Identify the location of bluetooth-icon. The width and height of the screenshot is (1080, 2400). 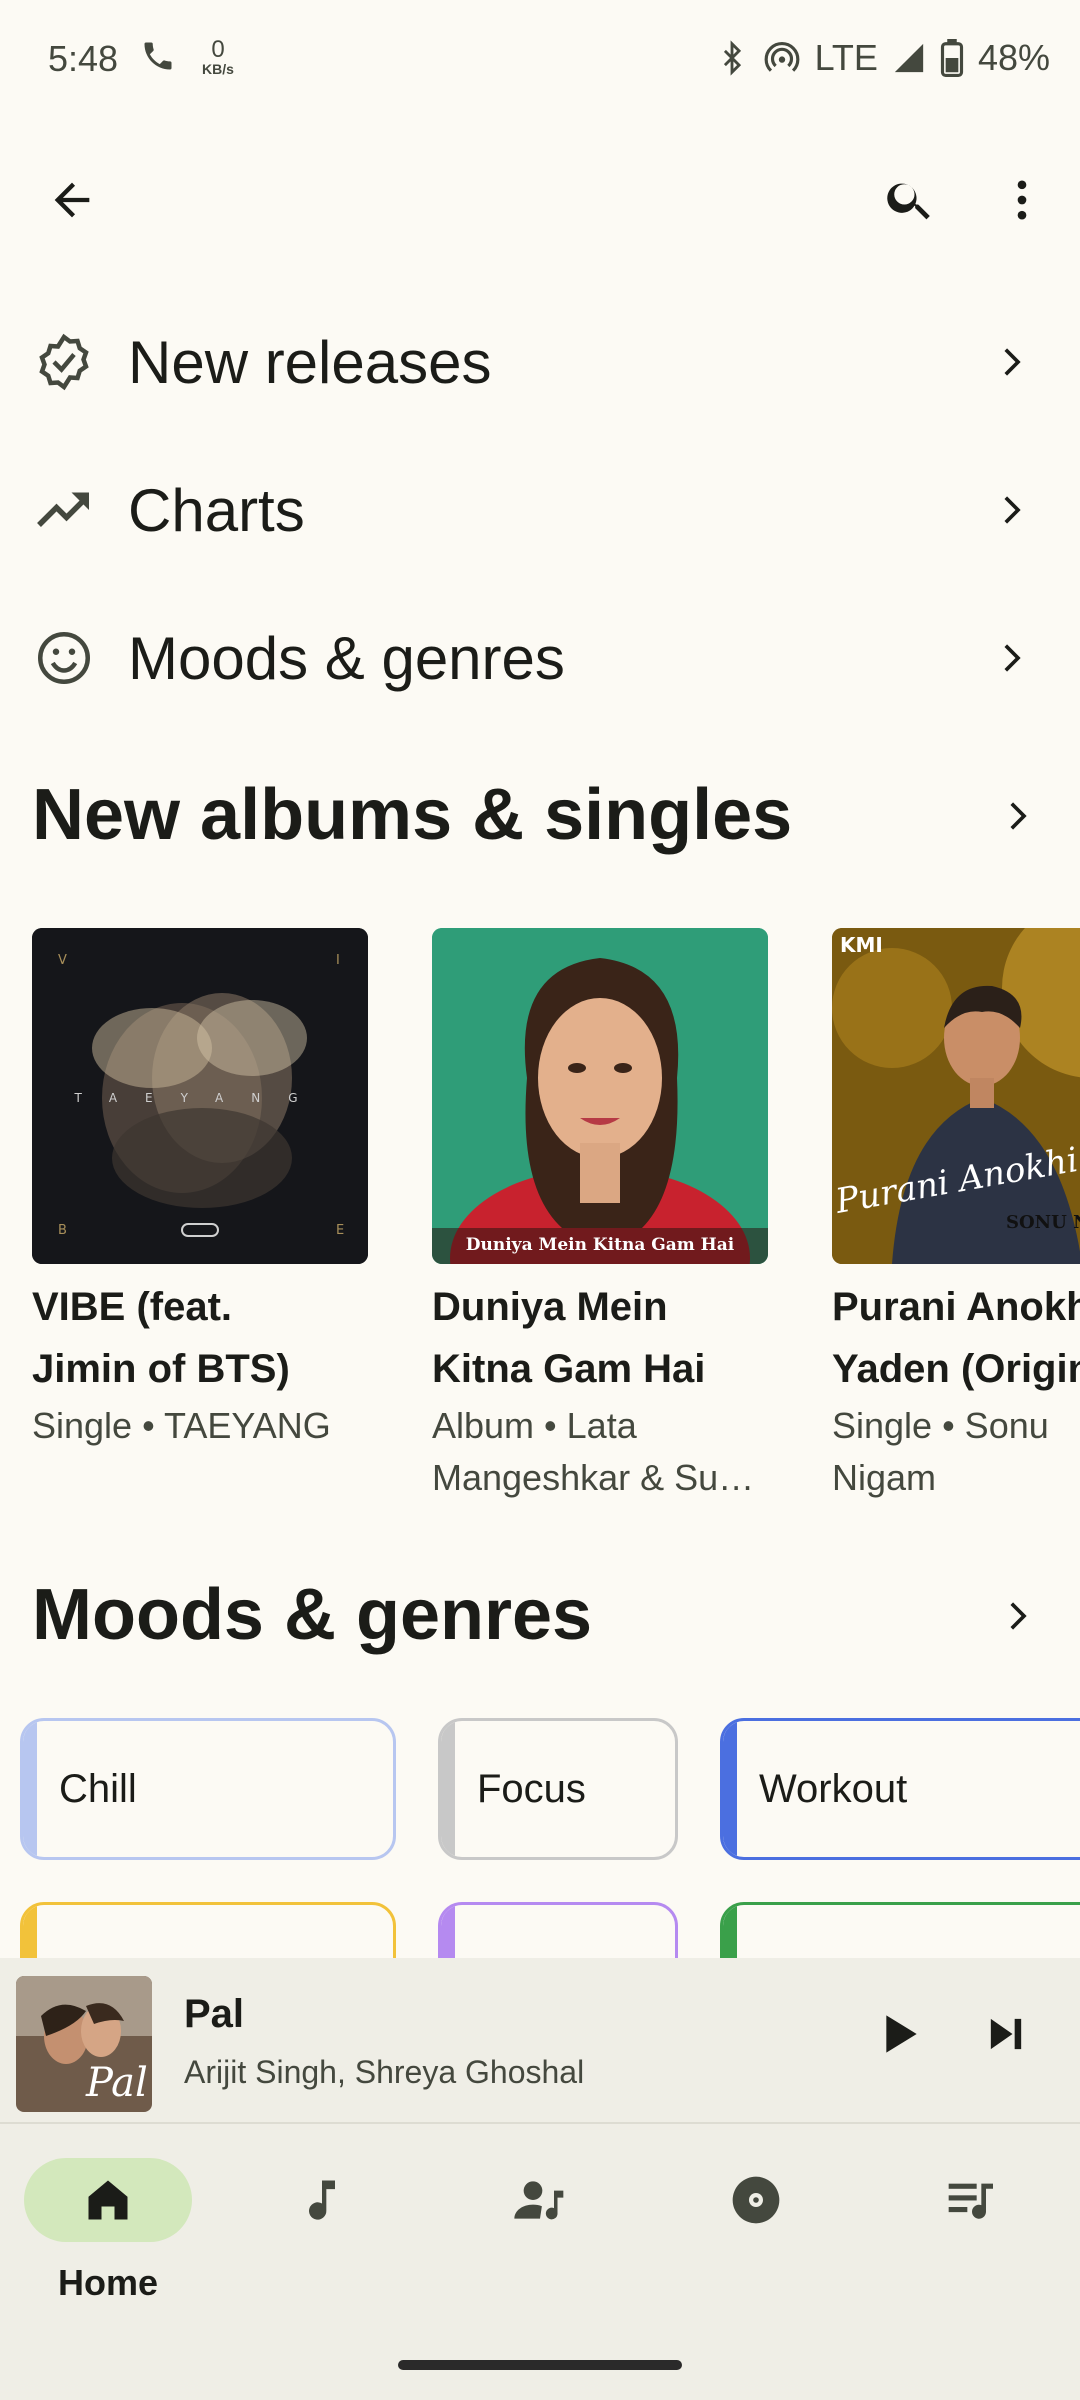
(732, 58).